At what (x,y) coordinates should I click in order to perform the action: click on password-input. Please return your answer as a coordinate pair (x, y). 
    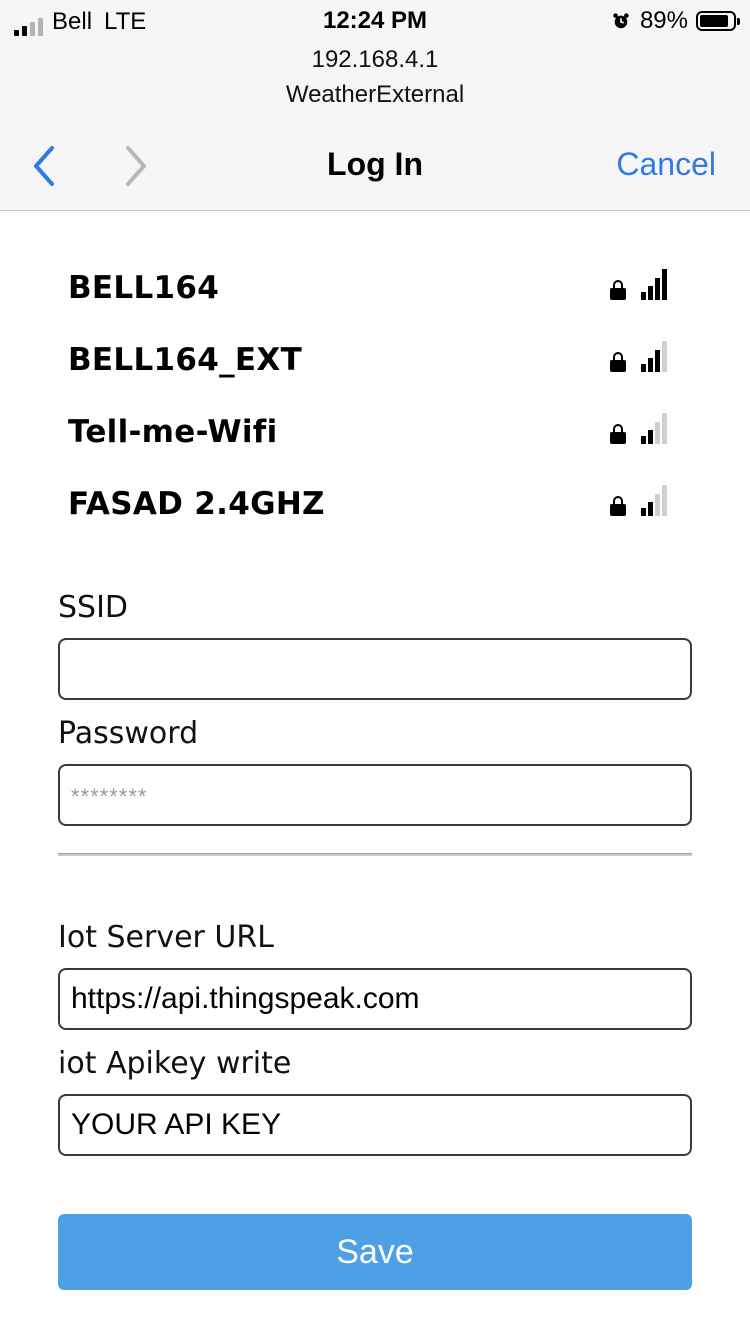
    Looking at the image, I should click on (375, 795).